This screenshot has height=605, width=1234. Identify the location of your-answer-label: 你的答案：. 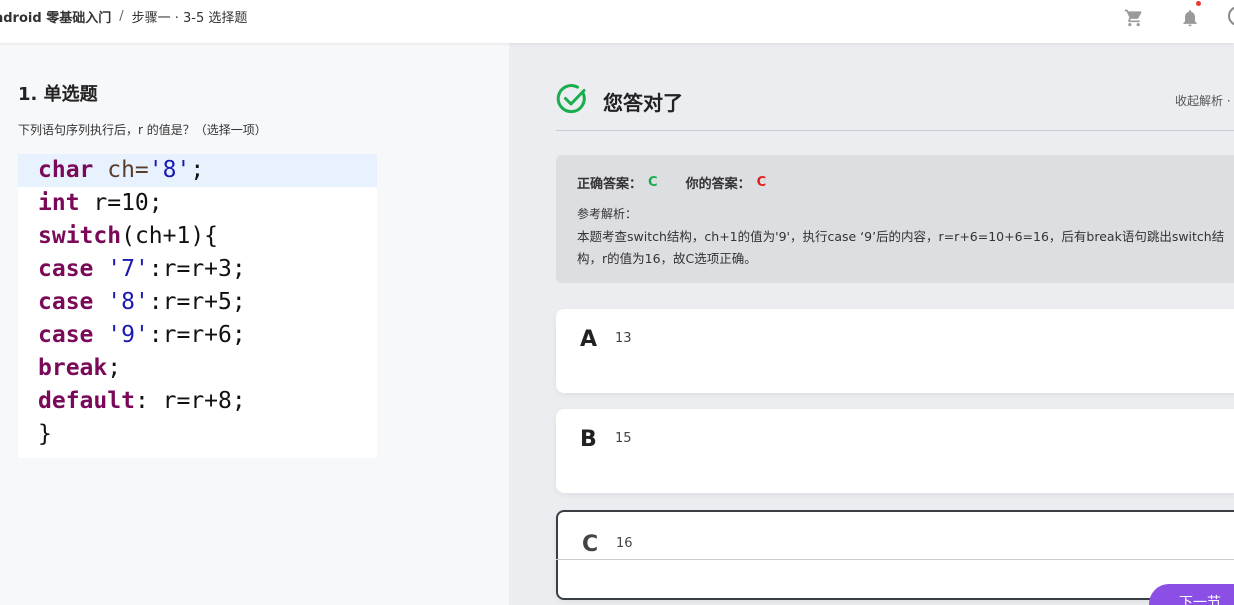
(718, 184).